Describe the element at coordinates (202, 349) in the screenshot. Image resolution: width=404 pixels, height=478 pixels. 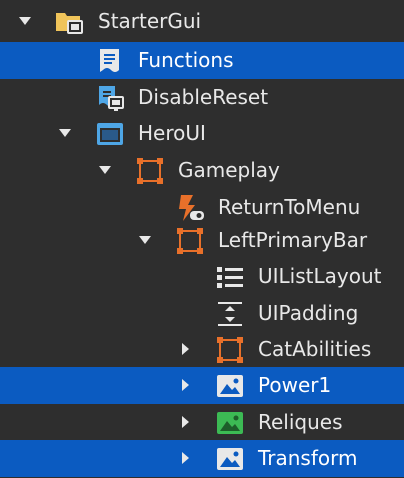
I see `tree-row-catabilities: CatAbilities` at that location.